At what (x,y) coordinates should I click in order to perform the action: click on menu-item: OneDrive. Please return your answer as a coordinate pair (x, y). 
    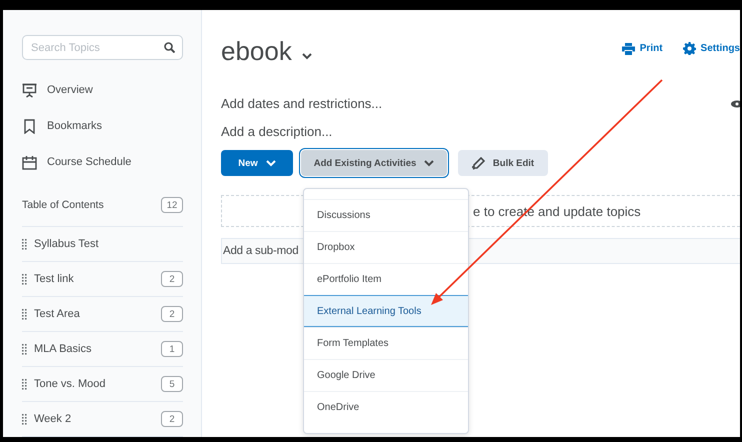
    Looking at the image, I should click on (386, 407).